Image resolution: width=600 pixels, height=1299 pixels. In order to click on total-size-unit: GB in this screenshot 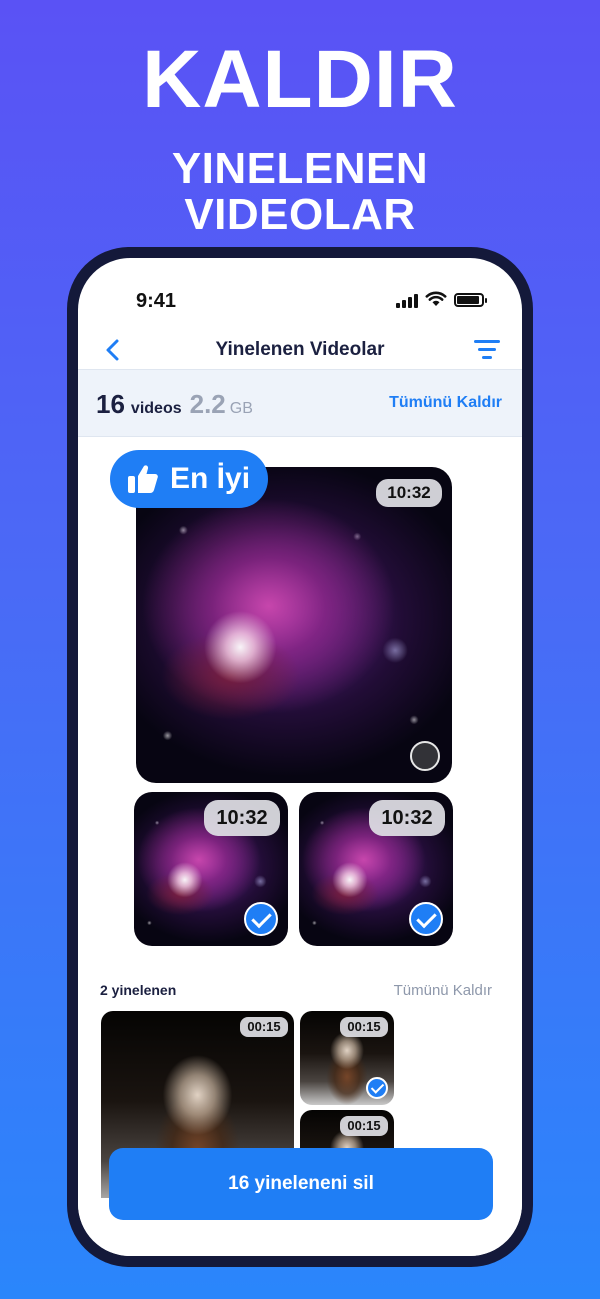, I will do `click(241, 408)`.